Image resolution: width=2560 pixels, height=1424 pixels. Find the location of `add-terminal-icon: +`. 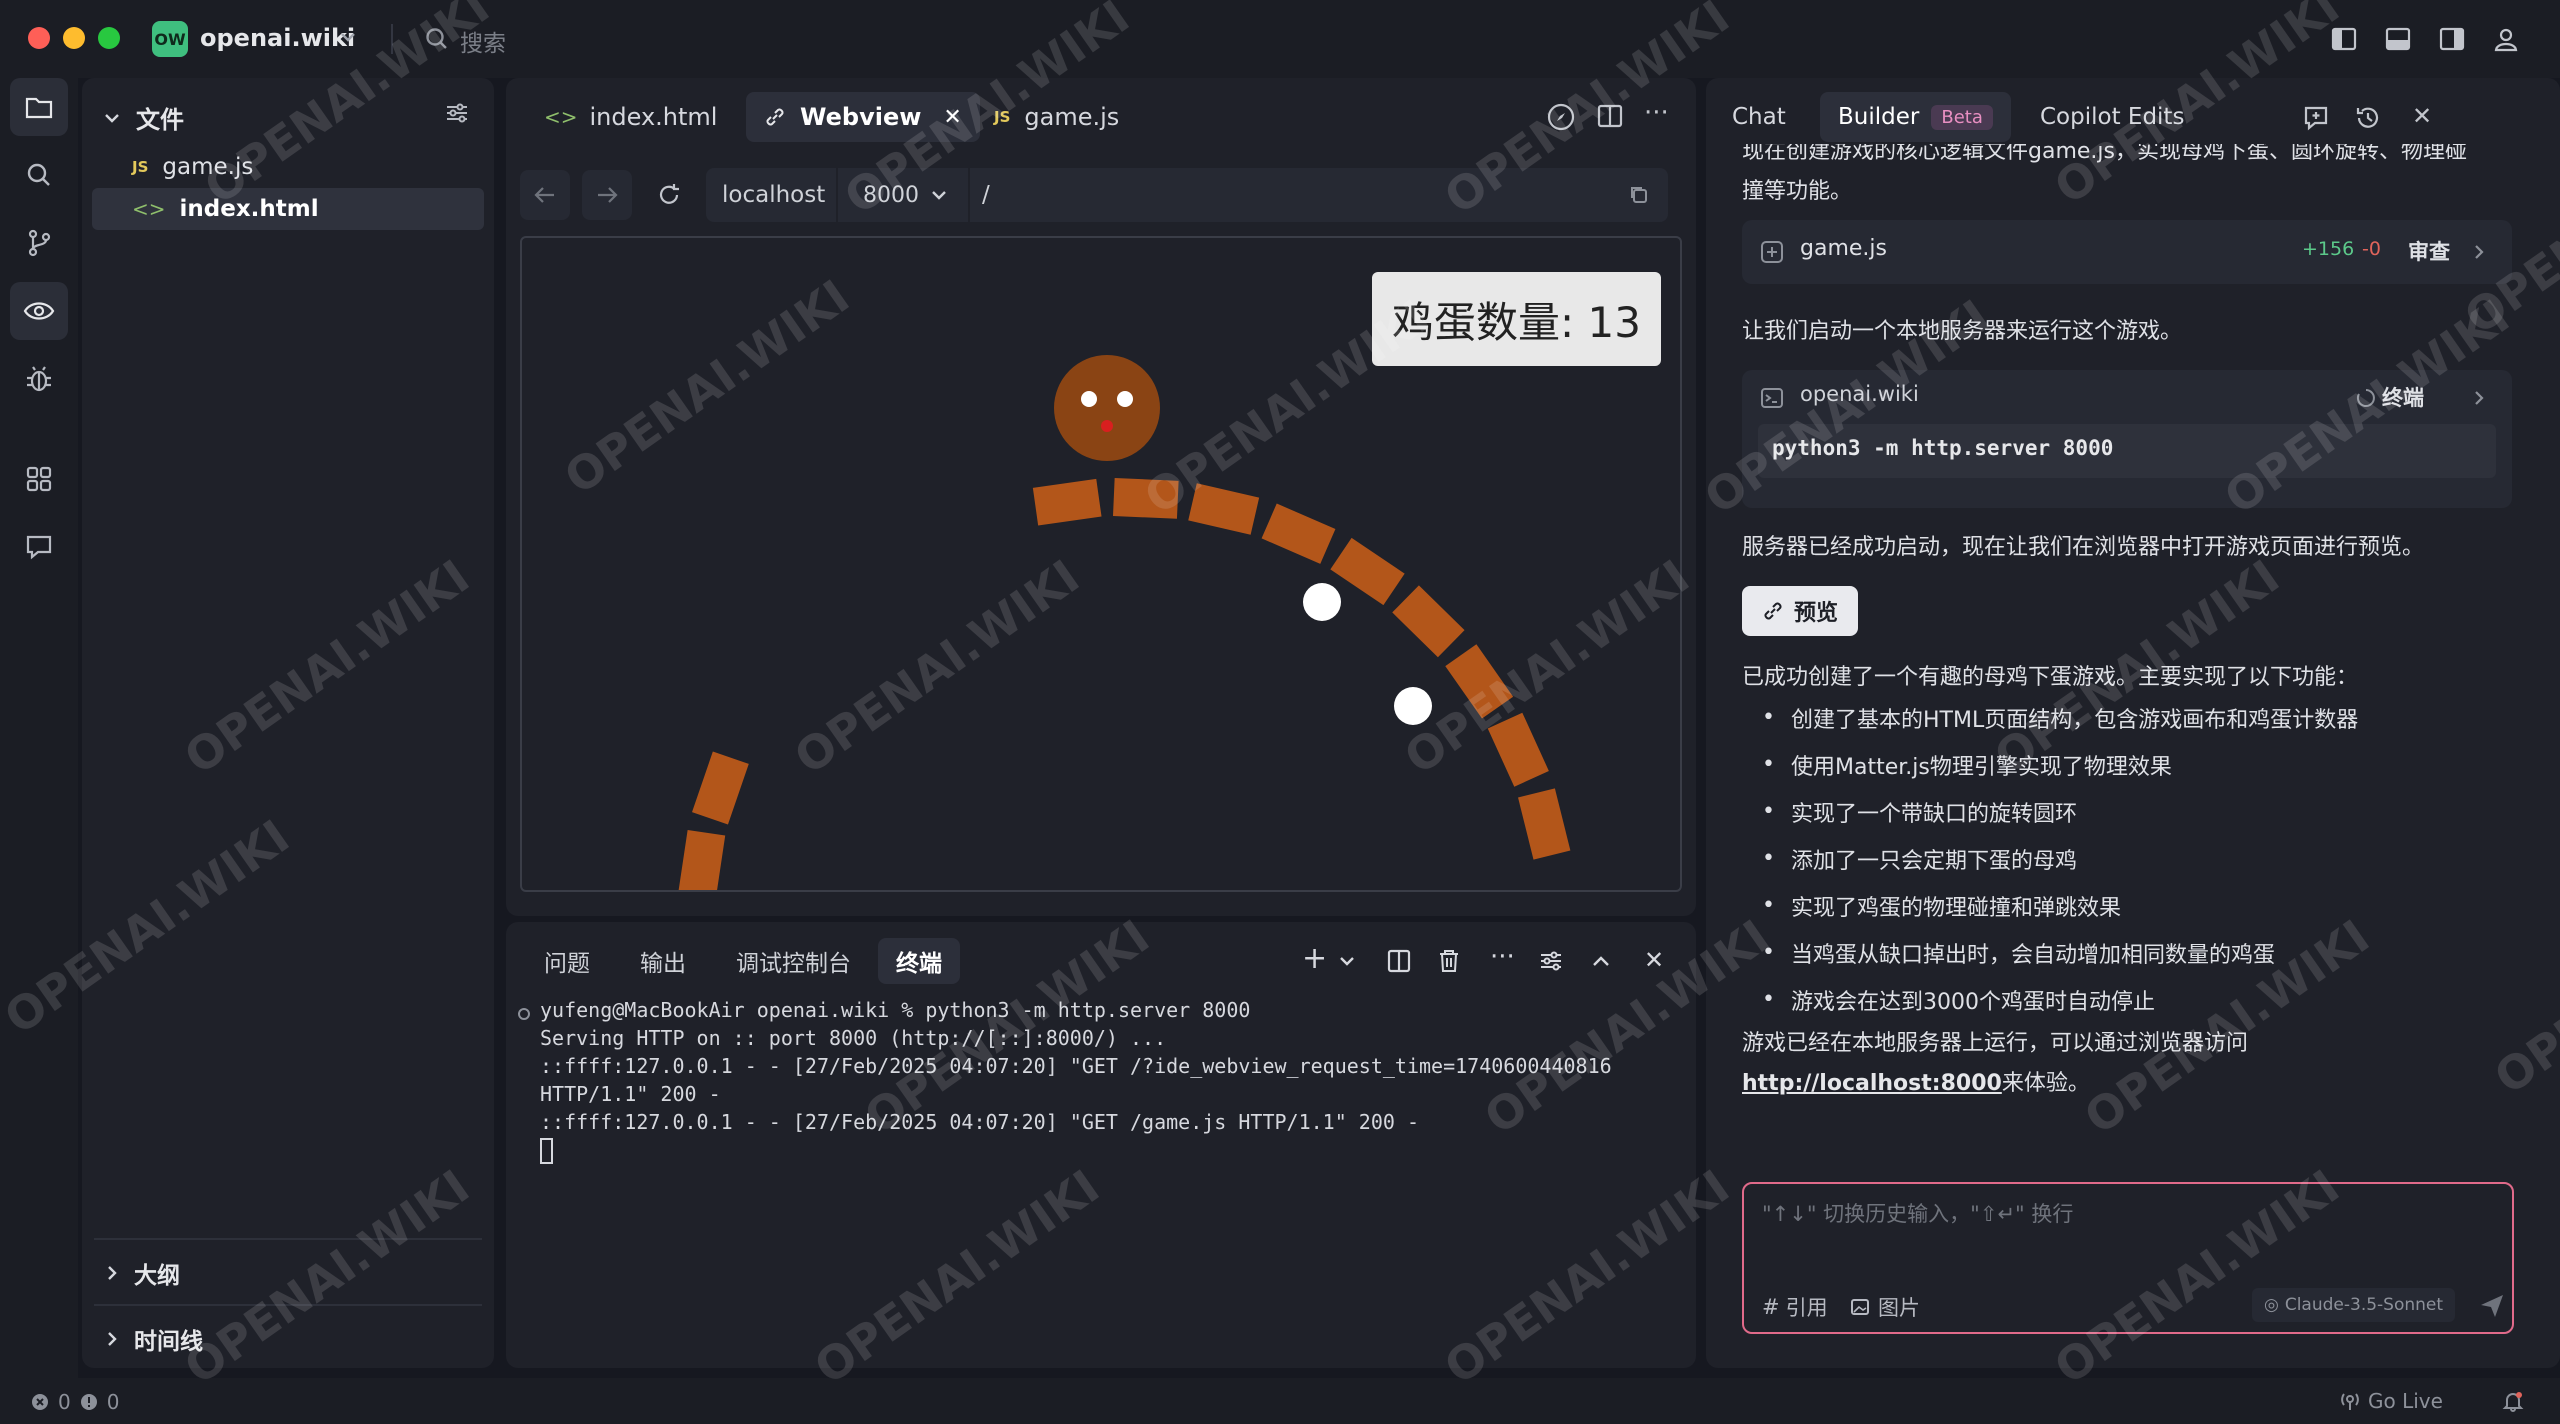

add-terminal-icon: + is located at coordinates (1314, 959).